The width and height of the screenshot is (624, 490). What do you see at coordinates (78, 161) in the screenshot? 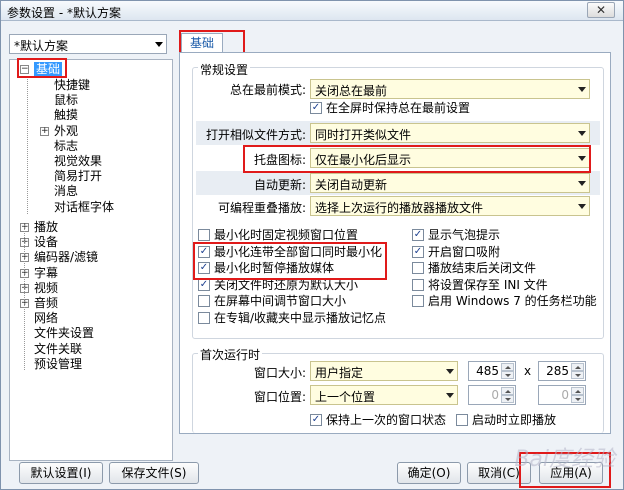
I see `tree-item-label: 视觉效果` at bounding box center [78, 161].